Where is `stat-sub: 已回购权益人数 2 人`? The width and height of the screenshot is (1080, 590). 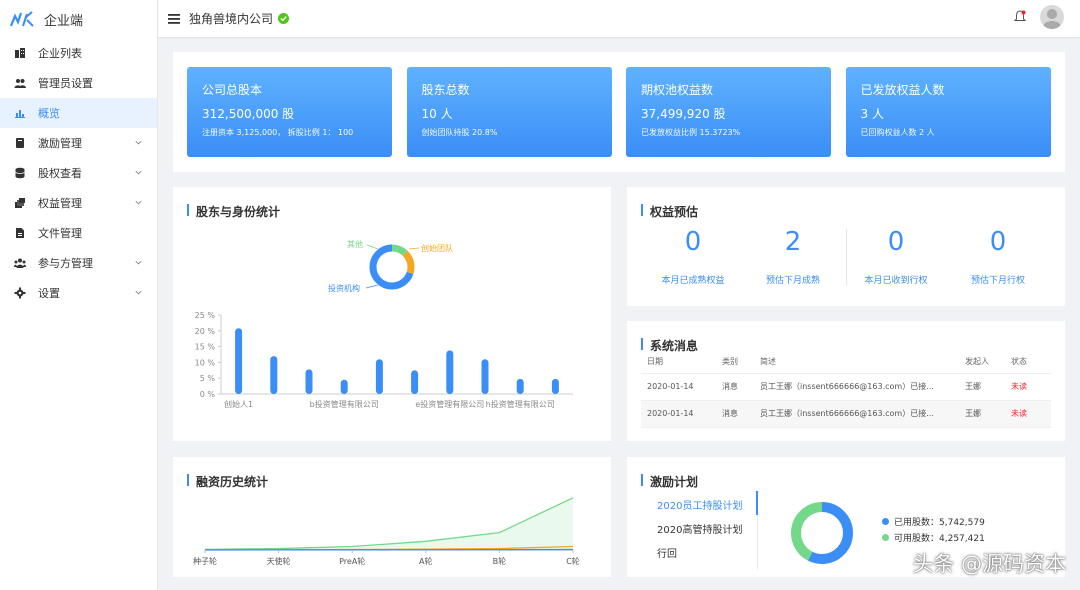
stat-sub: 已回购权益人数 2 人 is located at coordinates (897, 132).